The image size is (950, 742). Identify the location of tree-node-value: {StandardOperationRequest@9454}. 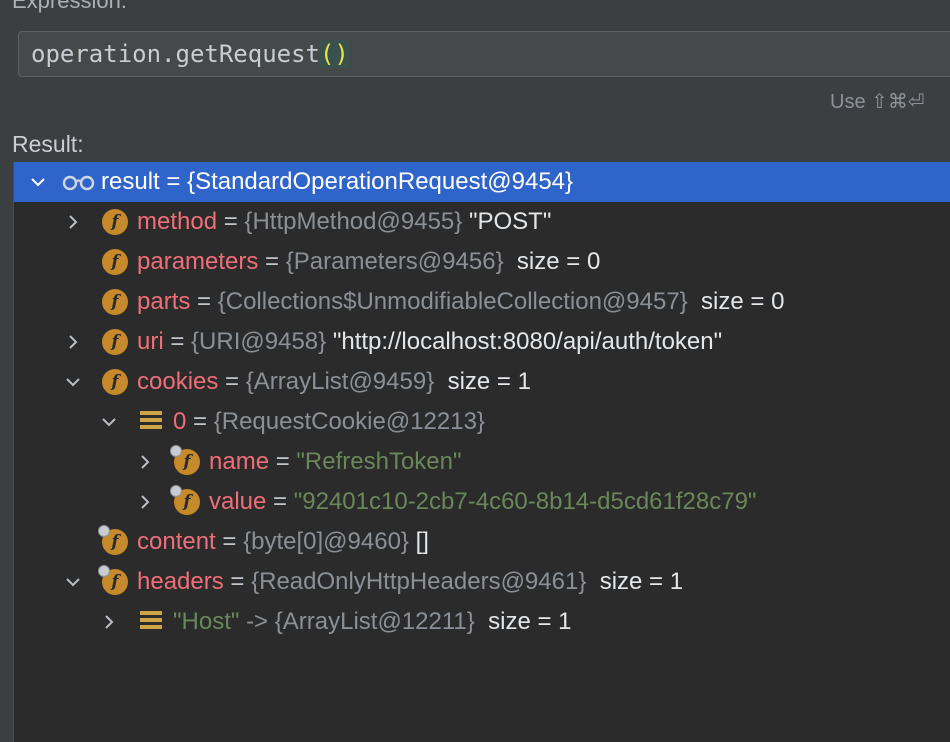
(380, 181).